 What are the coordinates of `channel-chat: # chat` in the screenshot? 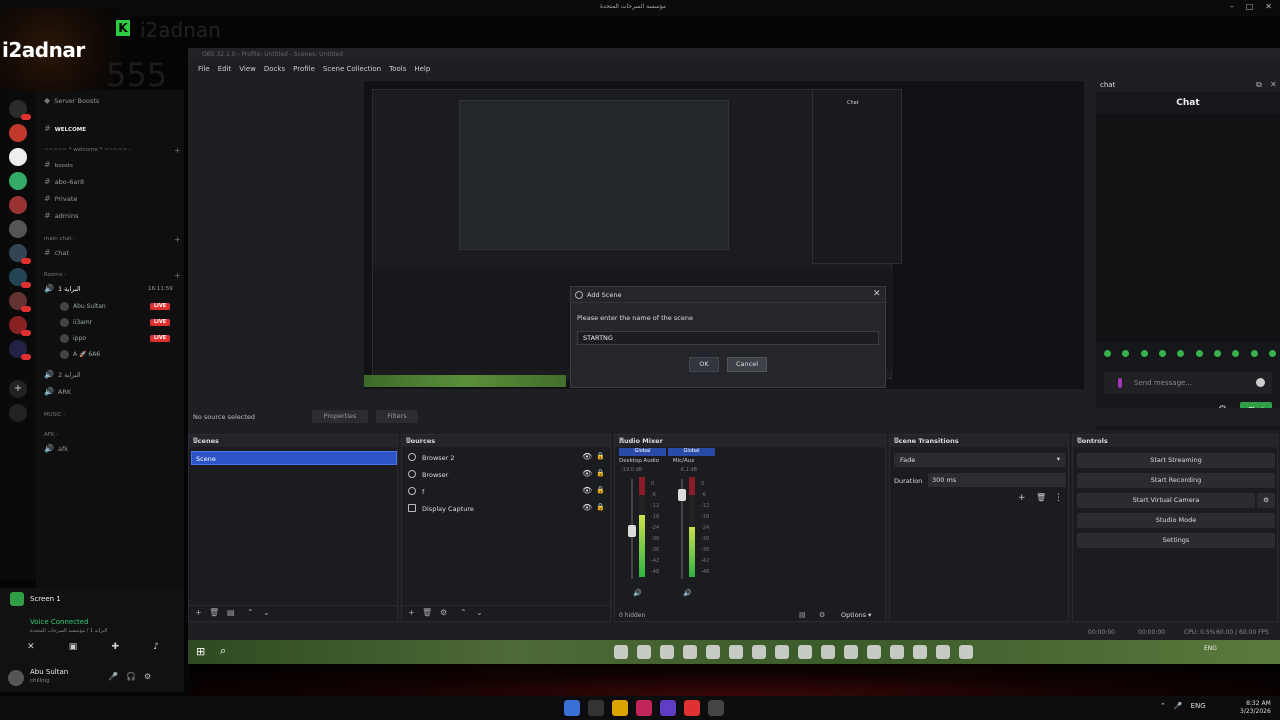 It's located at (56, 252).